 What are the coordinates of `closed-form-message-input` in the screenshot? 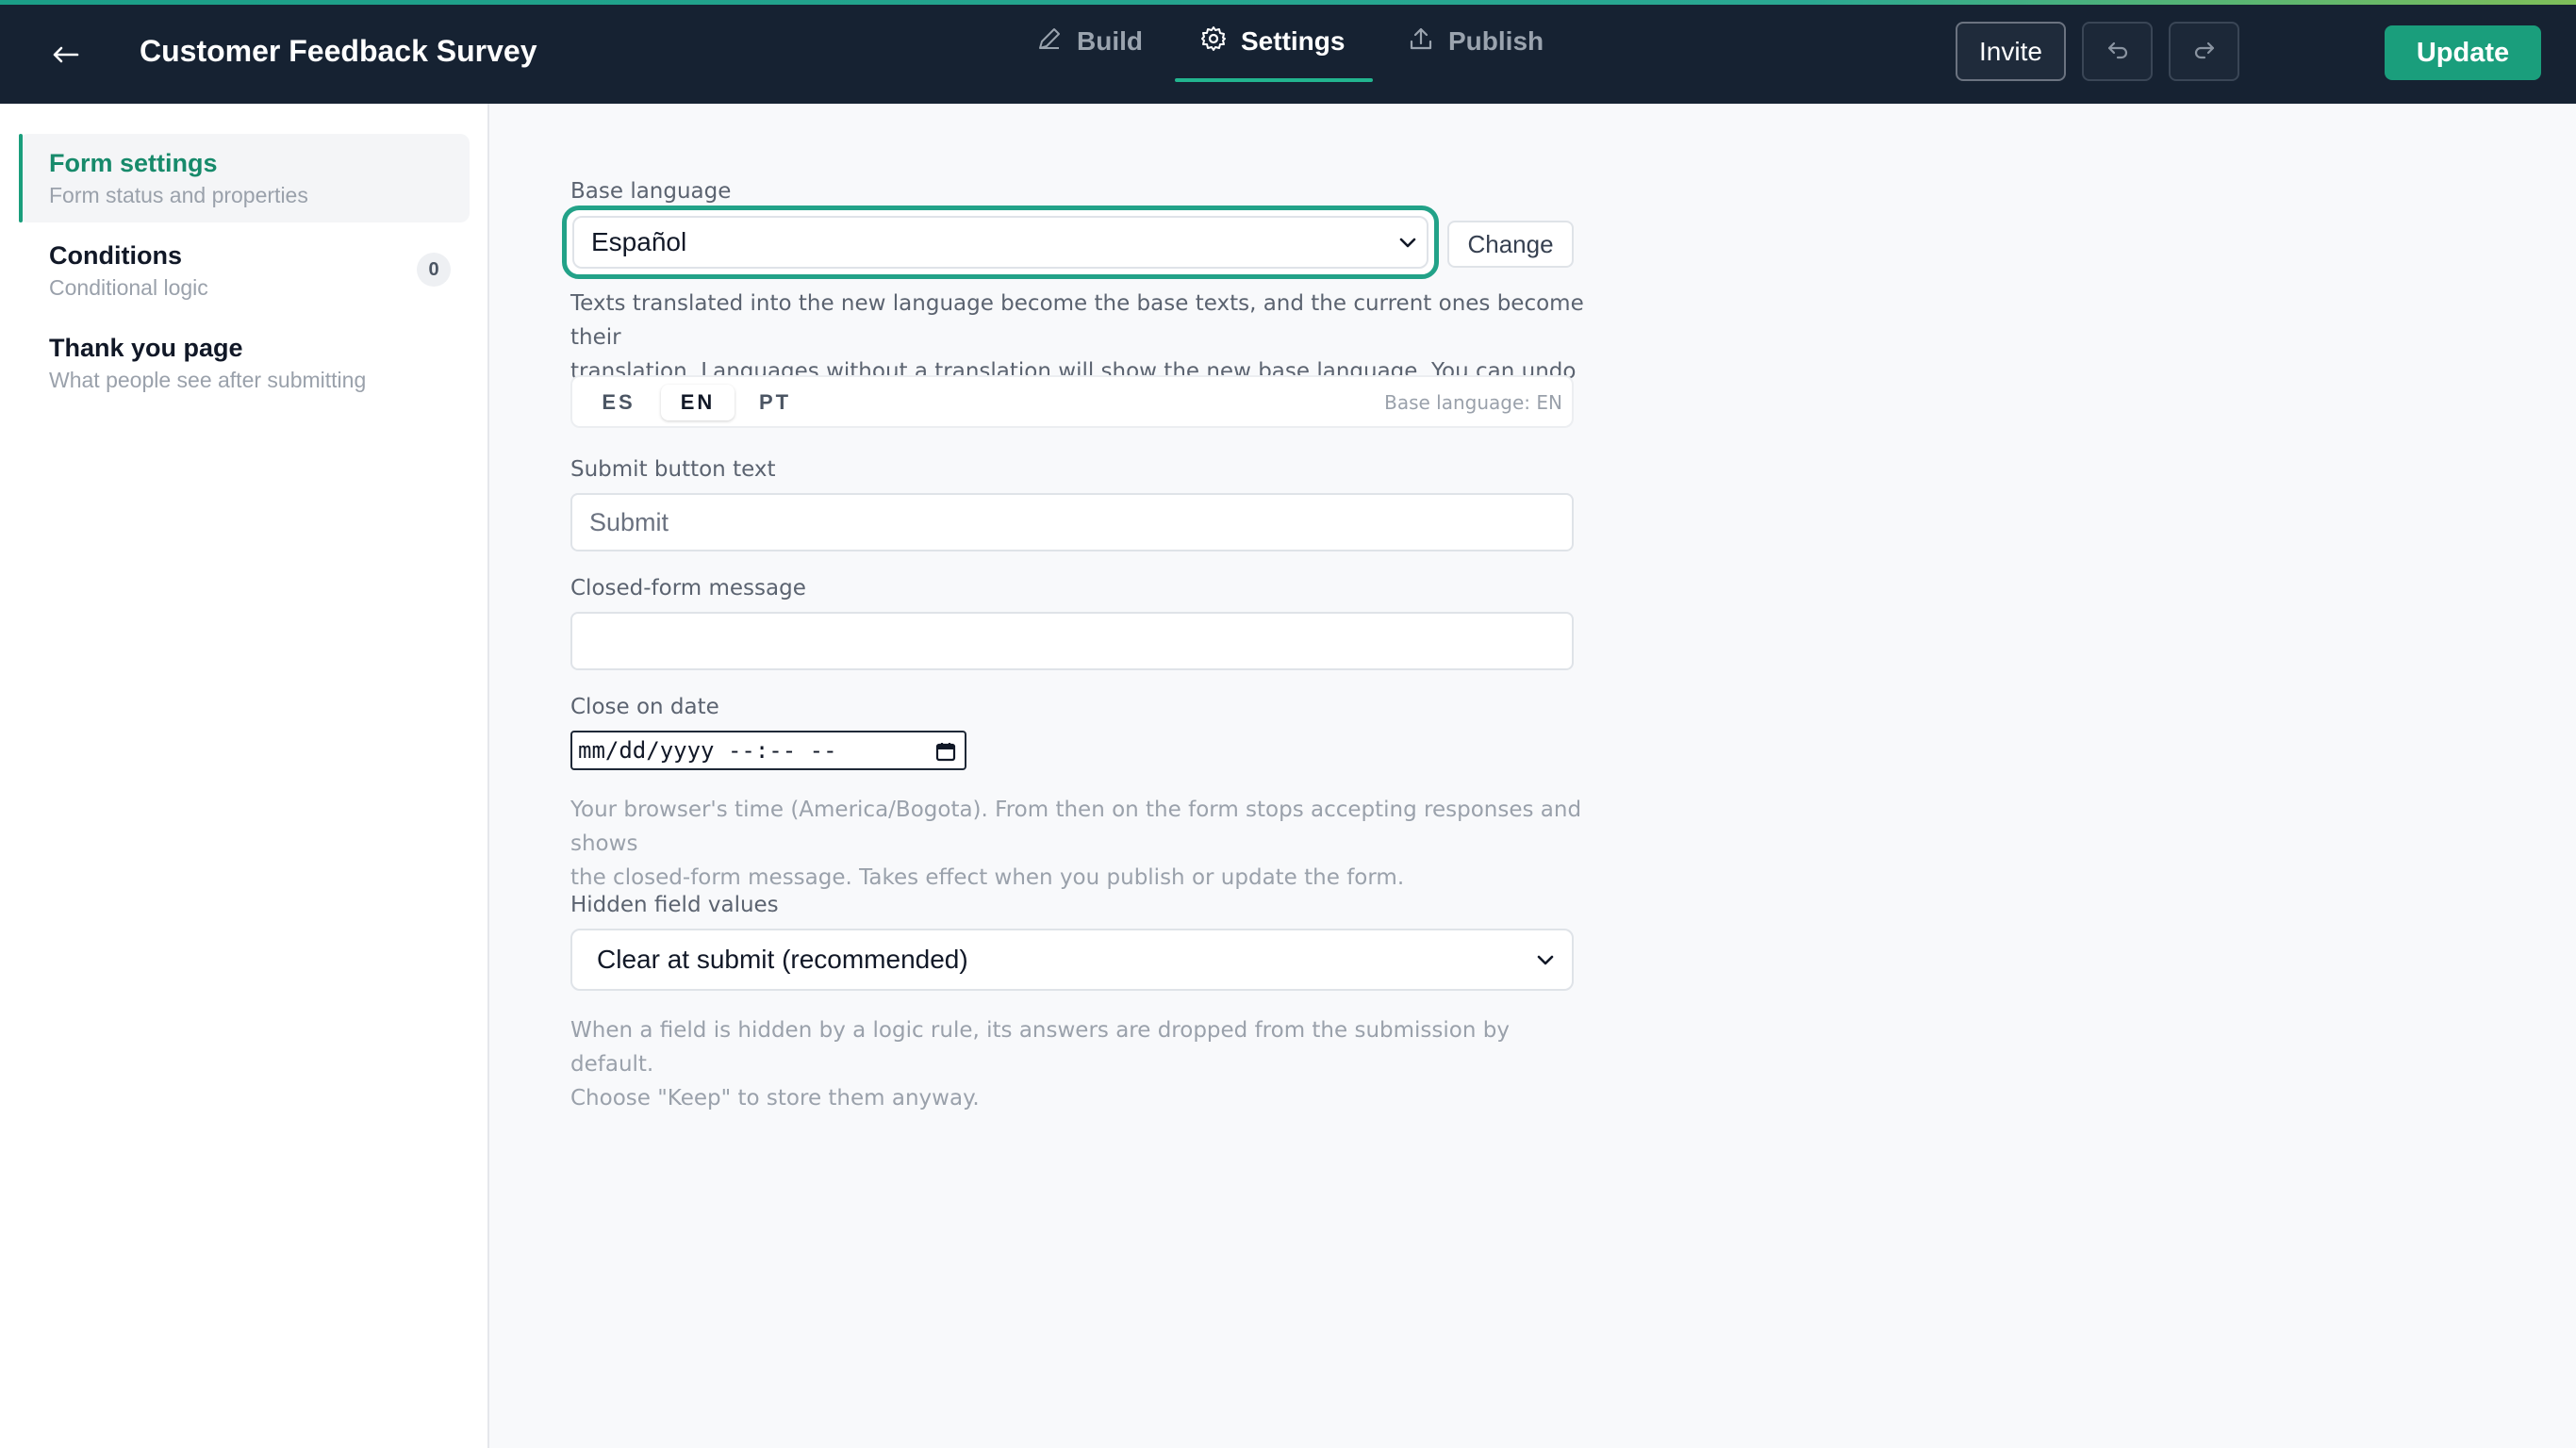 It's located at (1072, 641).